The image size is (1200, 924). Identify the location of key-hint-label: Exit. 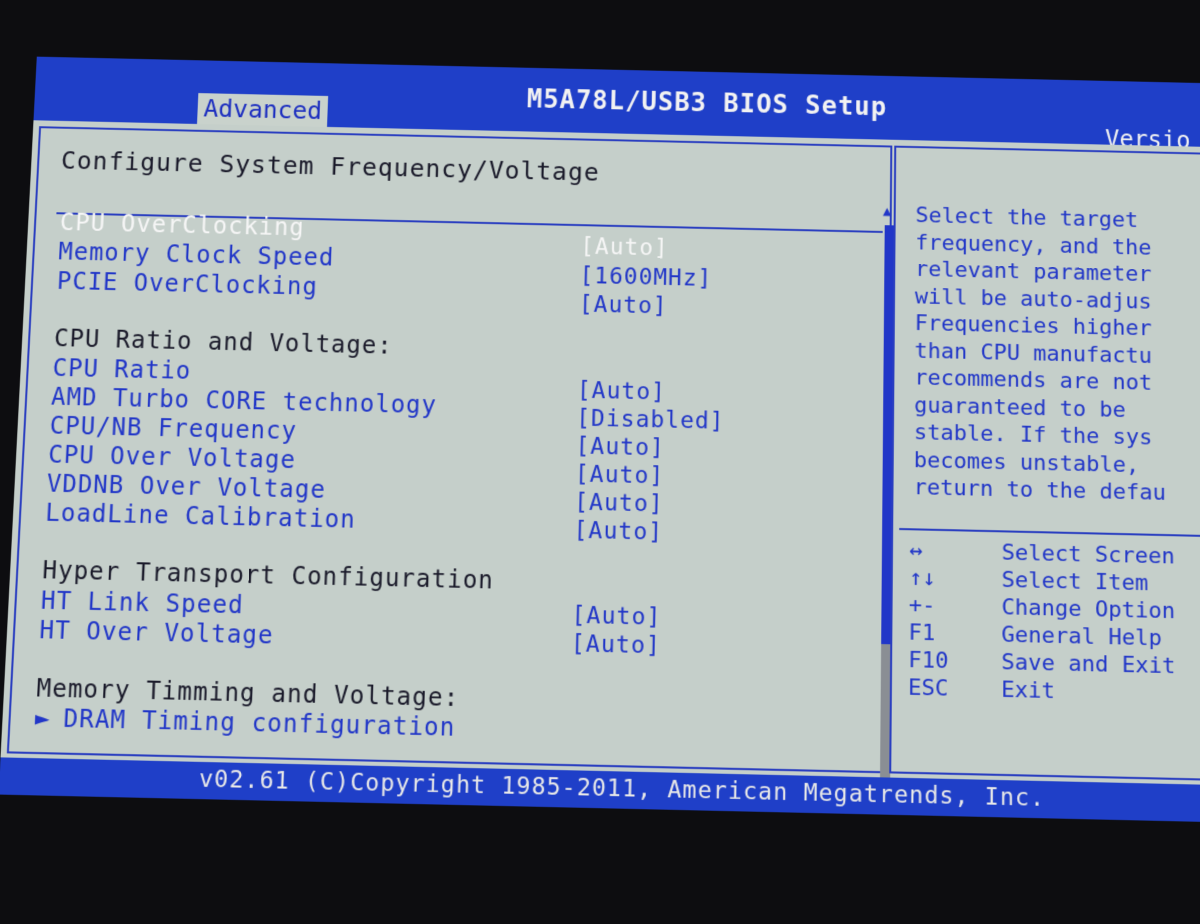
(1028, 690).